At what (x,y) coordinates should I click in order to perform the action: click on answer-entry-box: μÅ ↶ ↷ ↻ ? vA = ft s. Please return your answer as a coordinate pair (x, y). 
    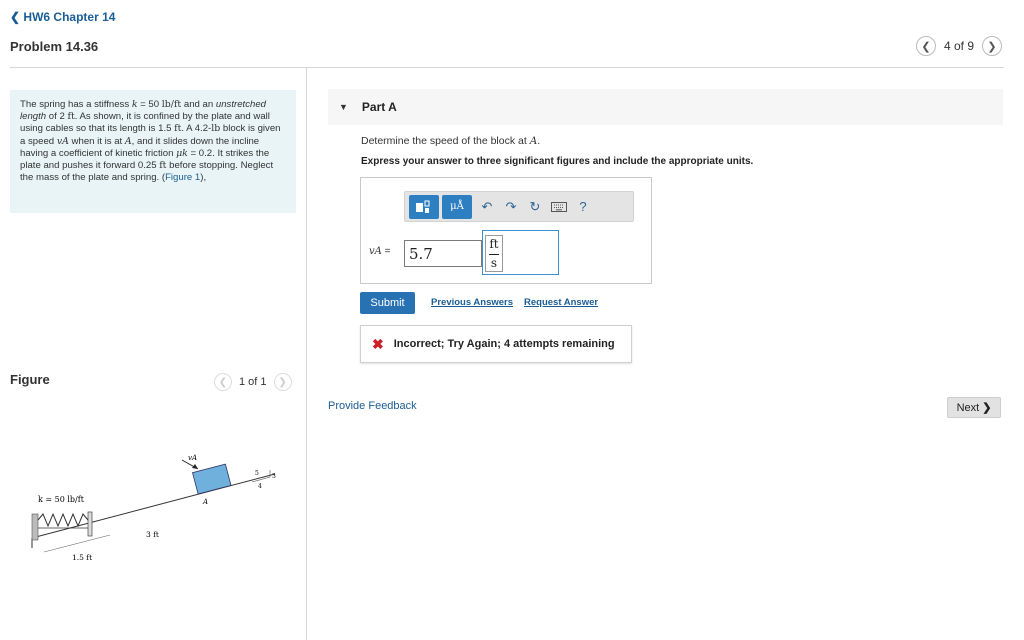
    Looking at the image, I should click on (506, 230).